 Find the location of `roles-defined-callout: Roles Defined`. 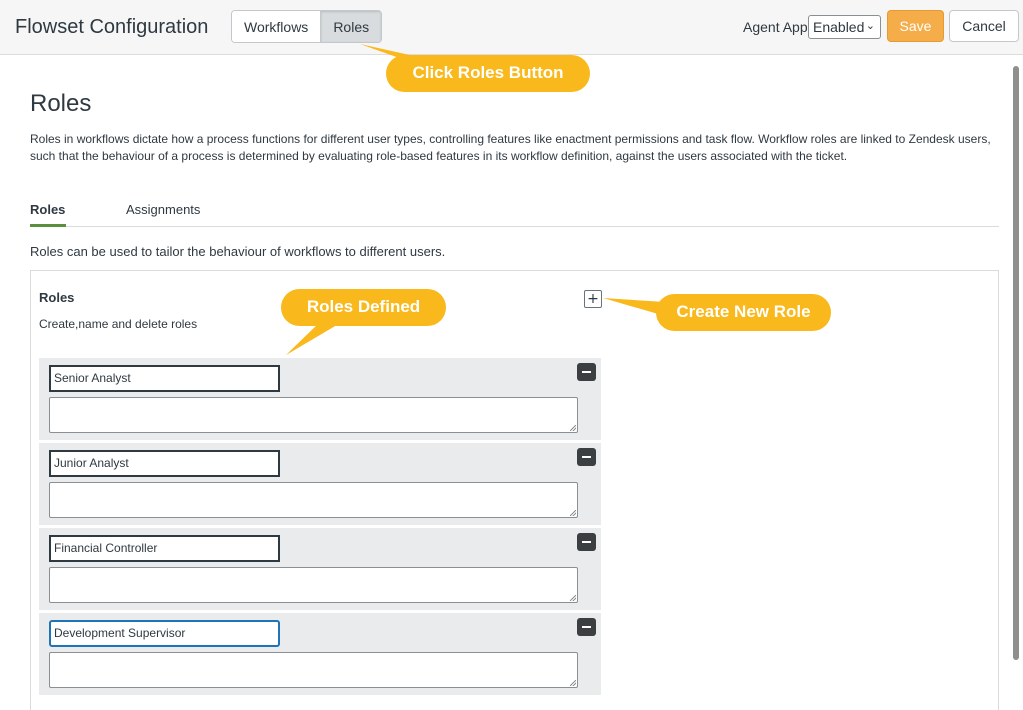

roles-defined-callout: Roles Defined is located at coordinates (363, 307).